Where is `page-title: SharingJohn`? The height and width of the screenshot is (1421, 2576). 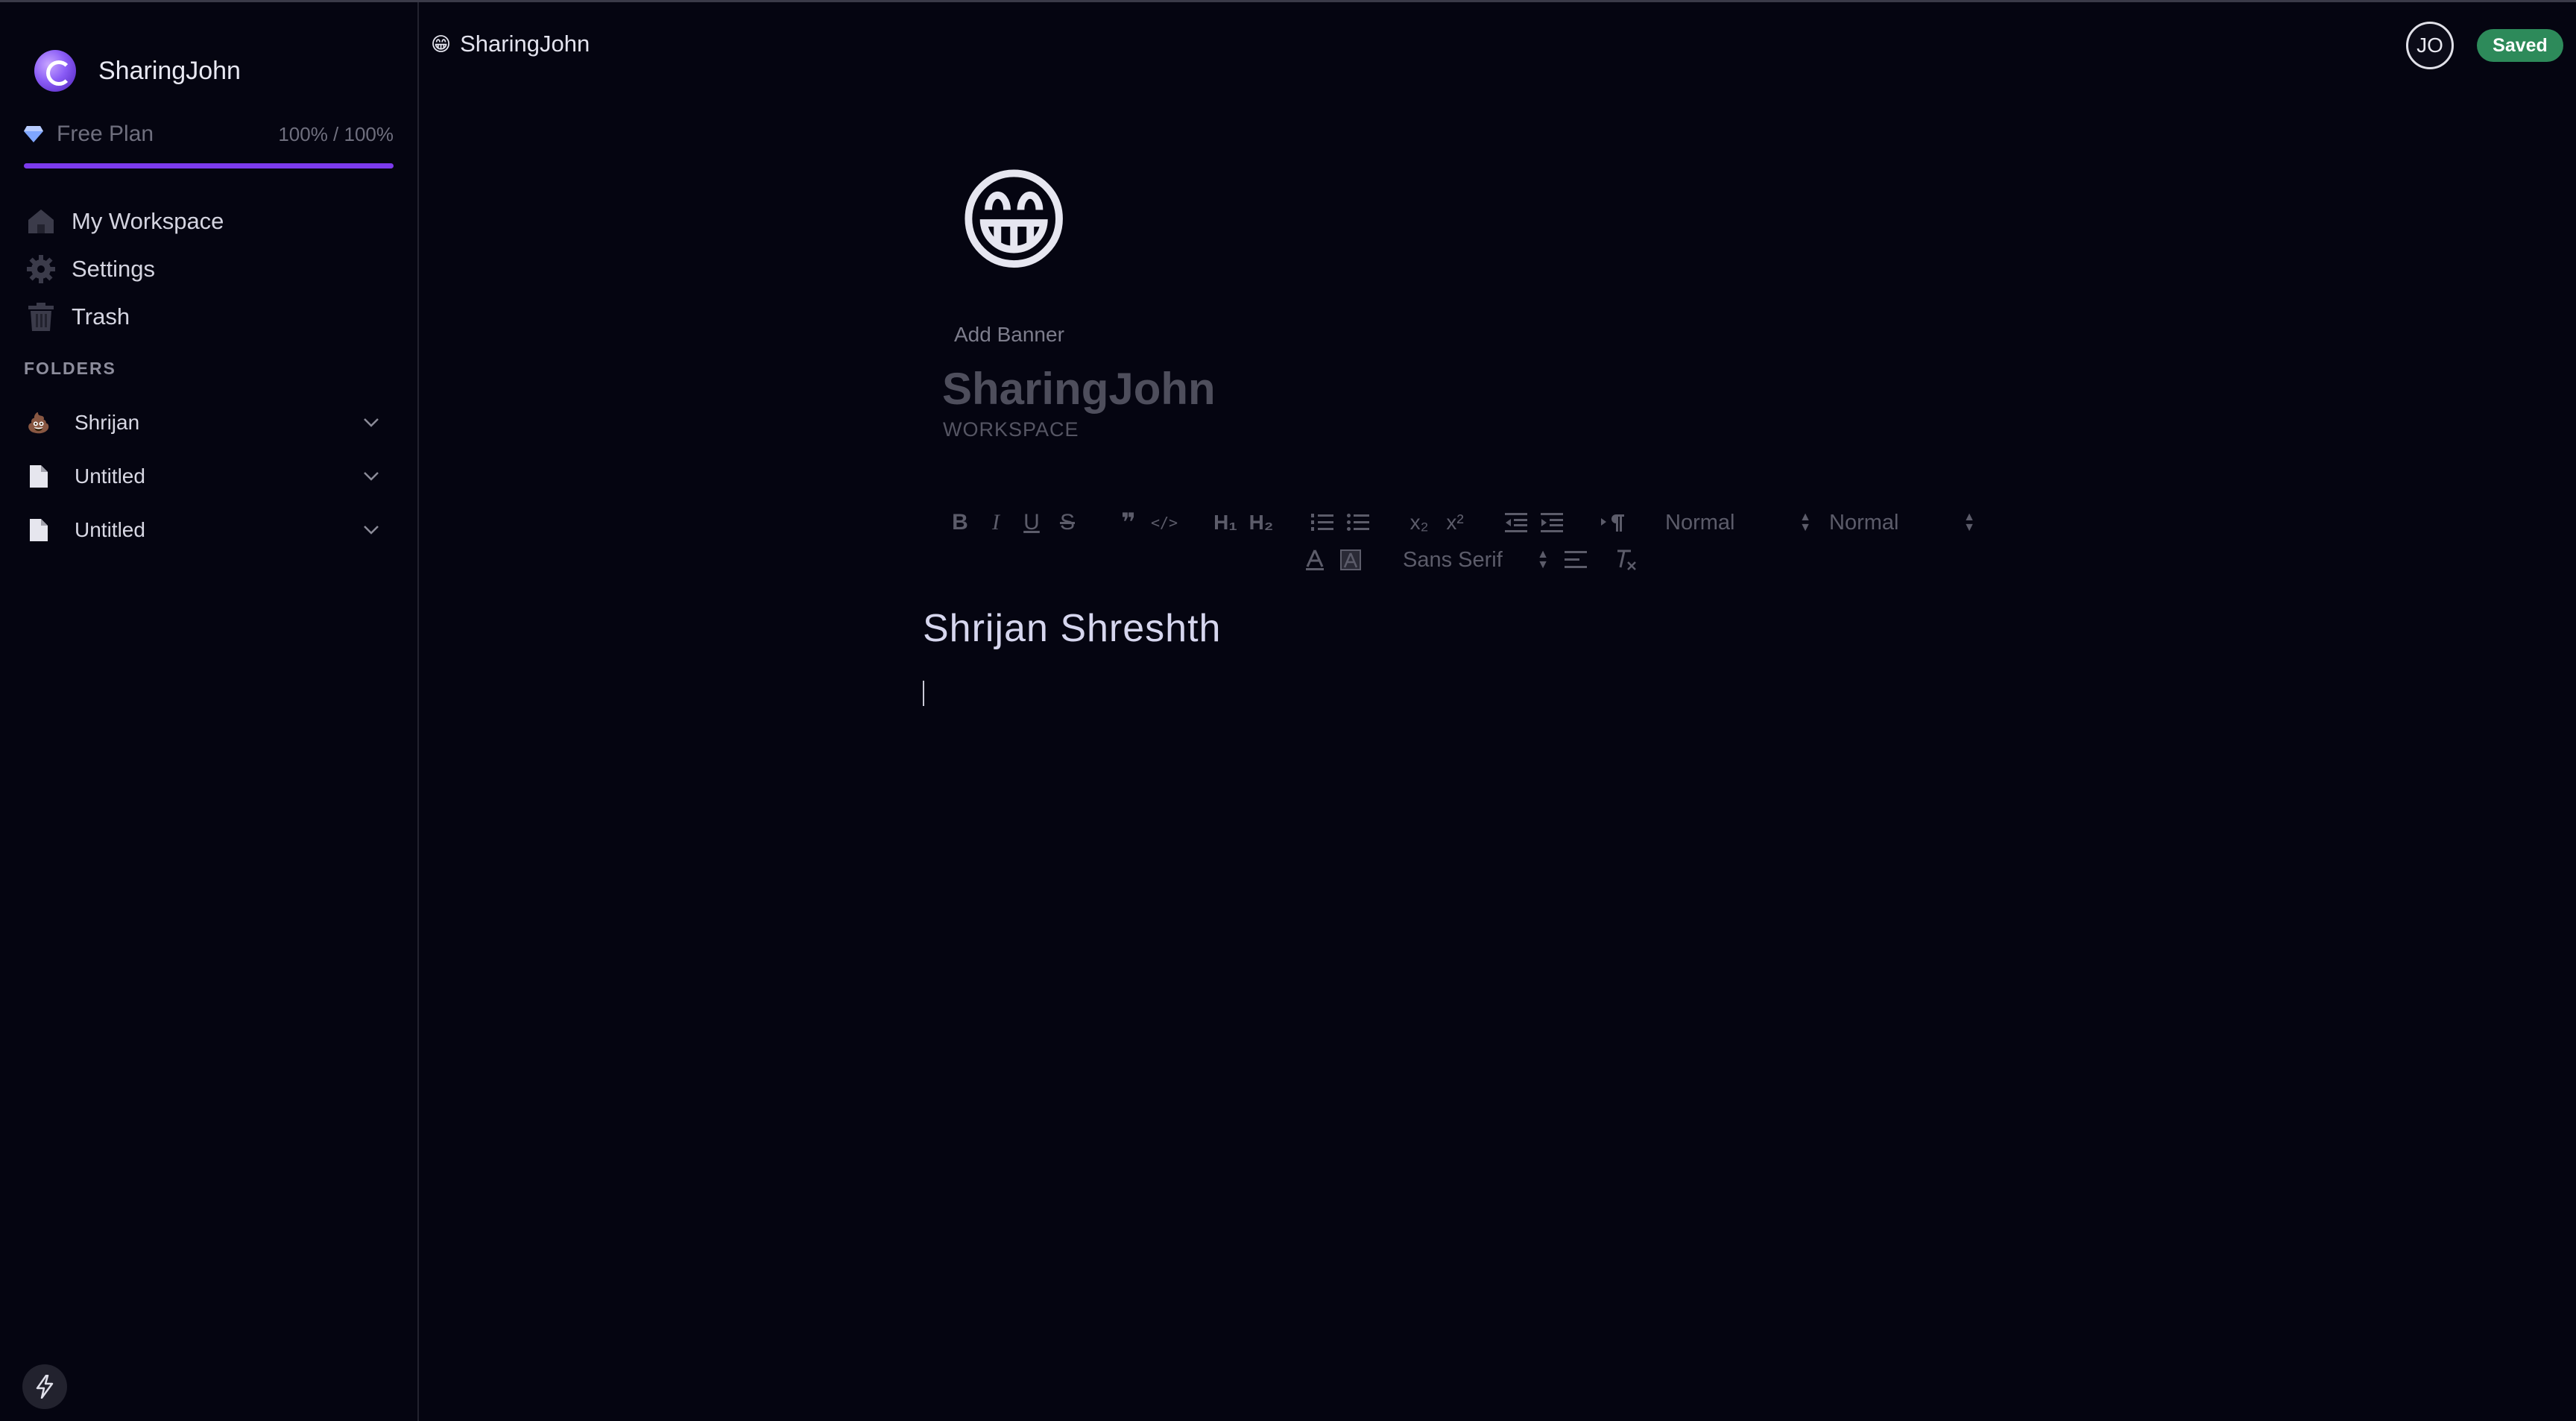 page-title: SharingJohn is located at coordinates (1079, 389).